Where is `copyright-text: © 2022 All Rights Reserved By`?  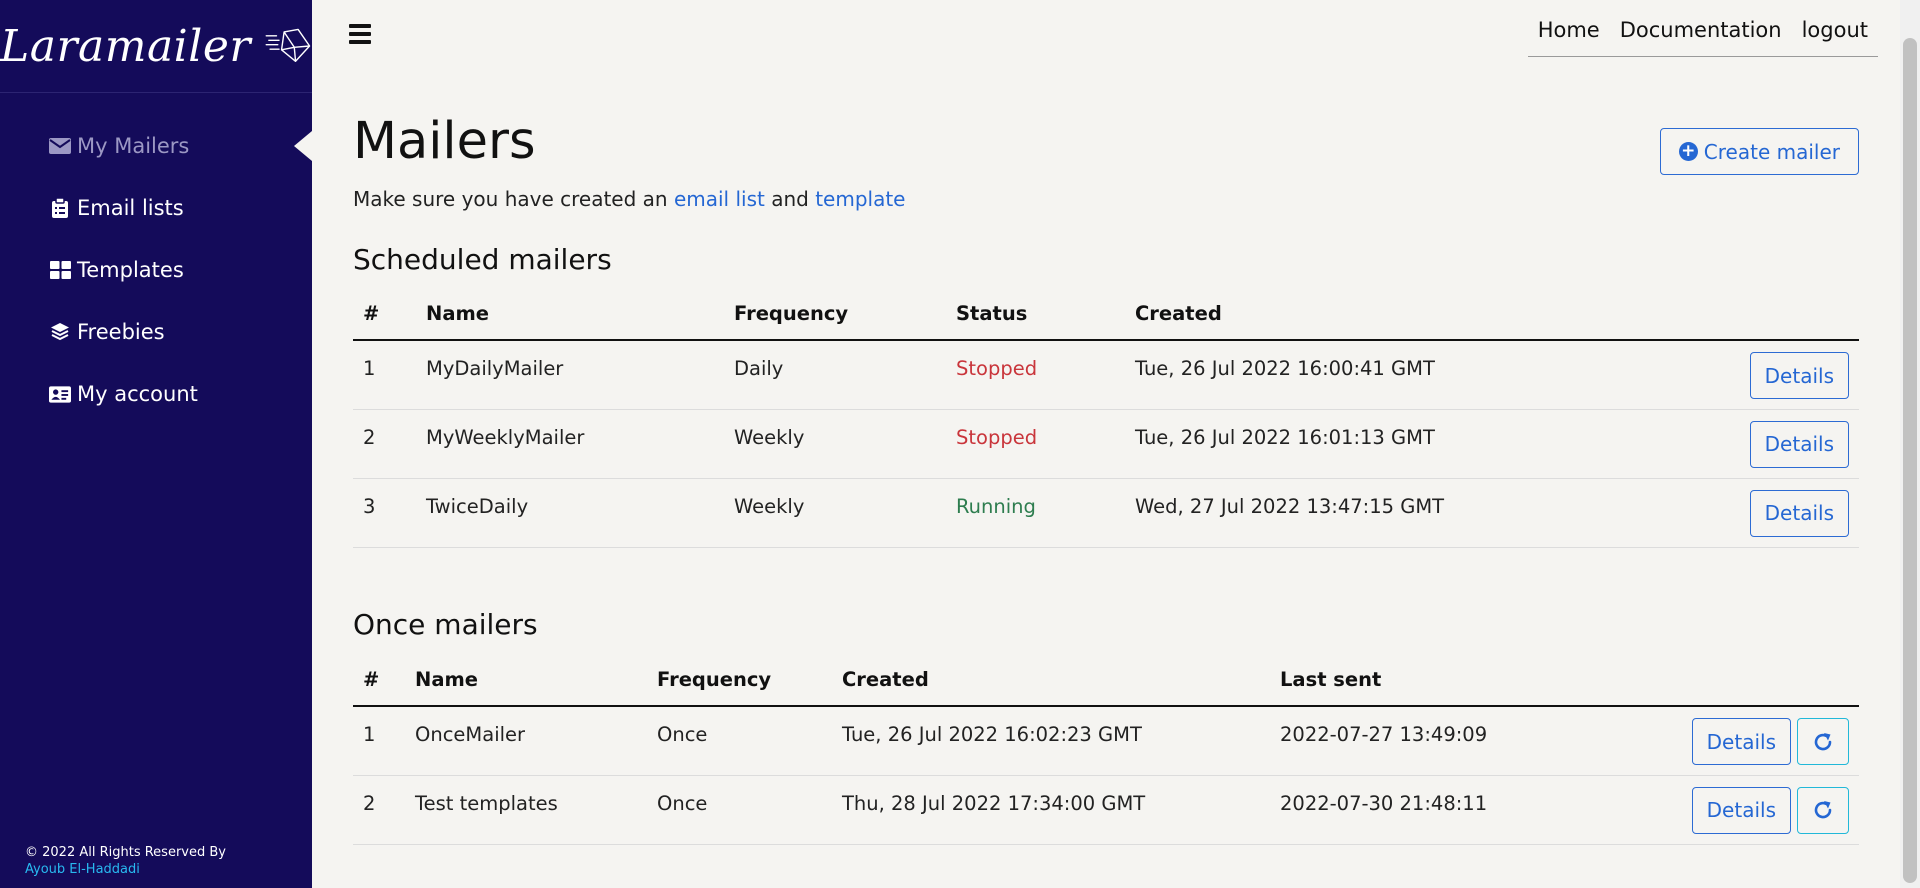 copyright-text: © 2022 All Rights Reserved By is located at coordinates (125, 852).